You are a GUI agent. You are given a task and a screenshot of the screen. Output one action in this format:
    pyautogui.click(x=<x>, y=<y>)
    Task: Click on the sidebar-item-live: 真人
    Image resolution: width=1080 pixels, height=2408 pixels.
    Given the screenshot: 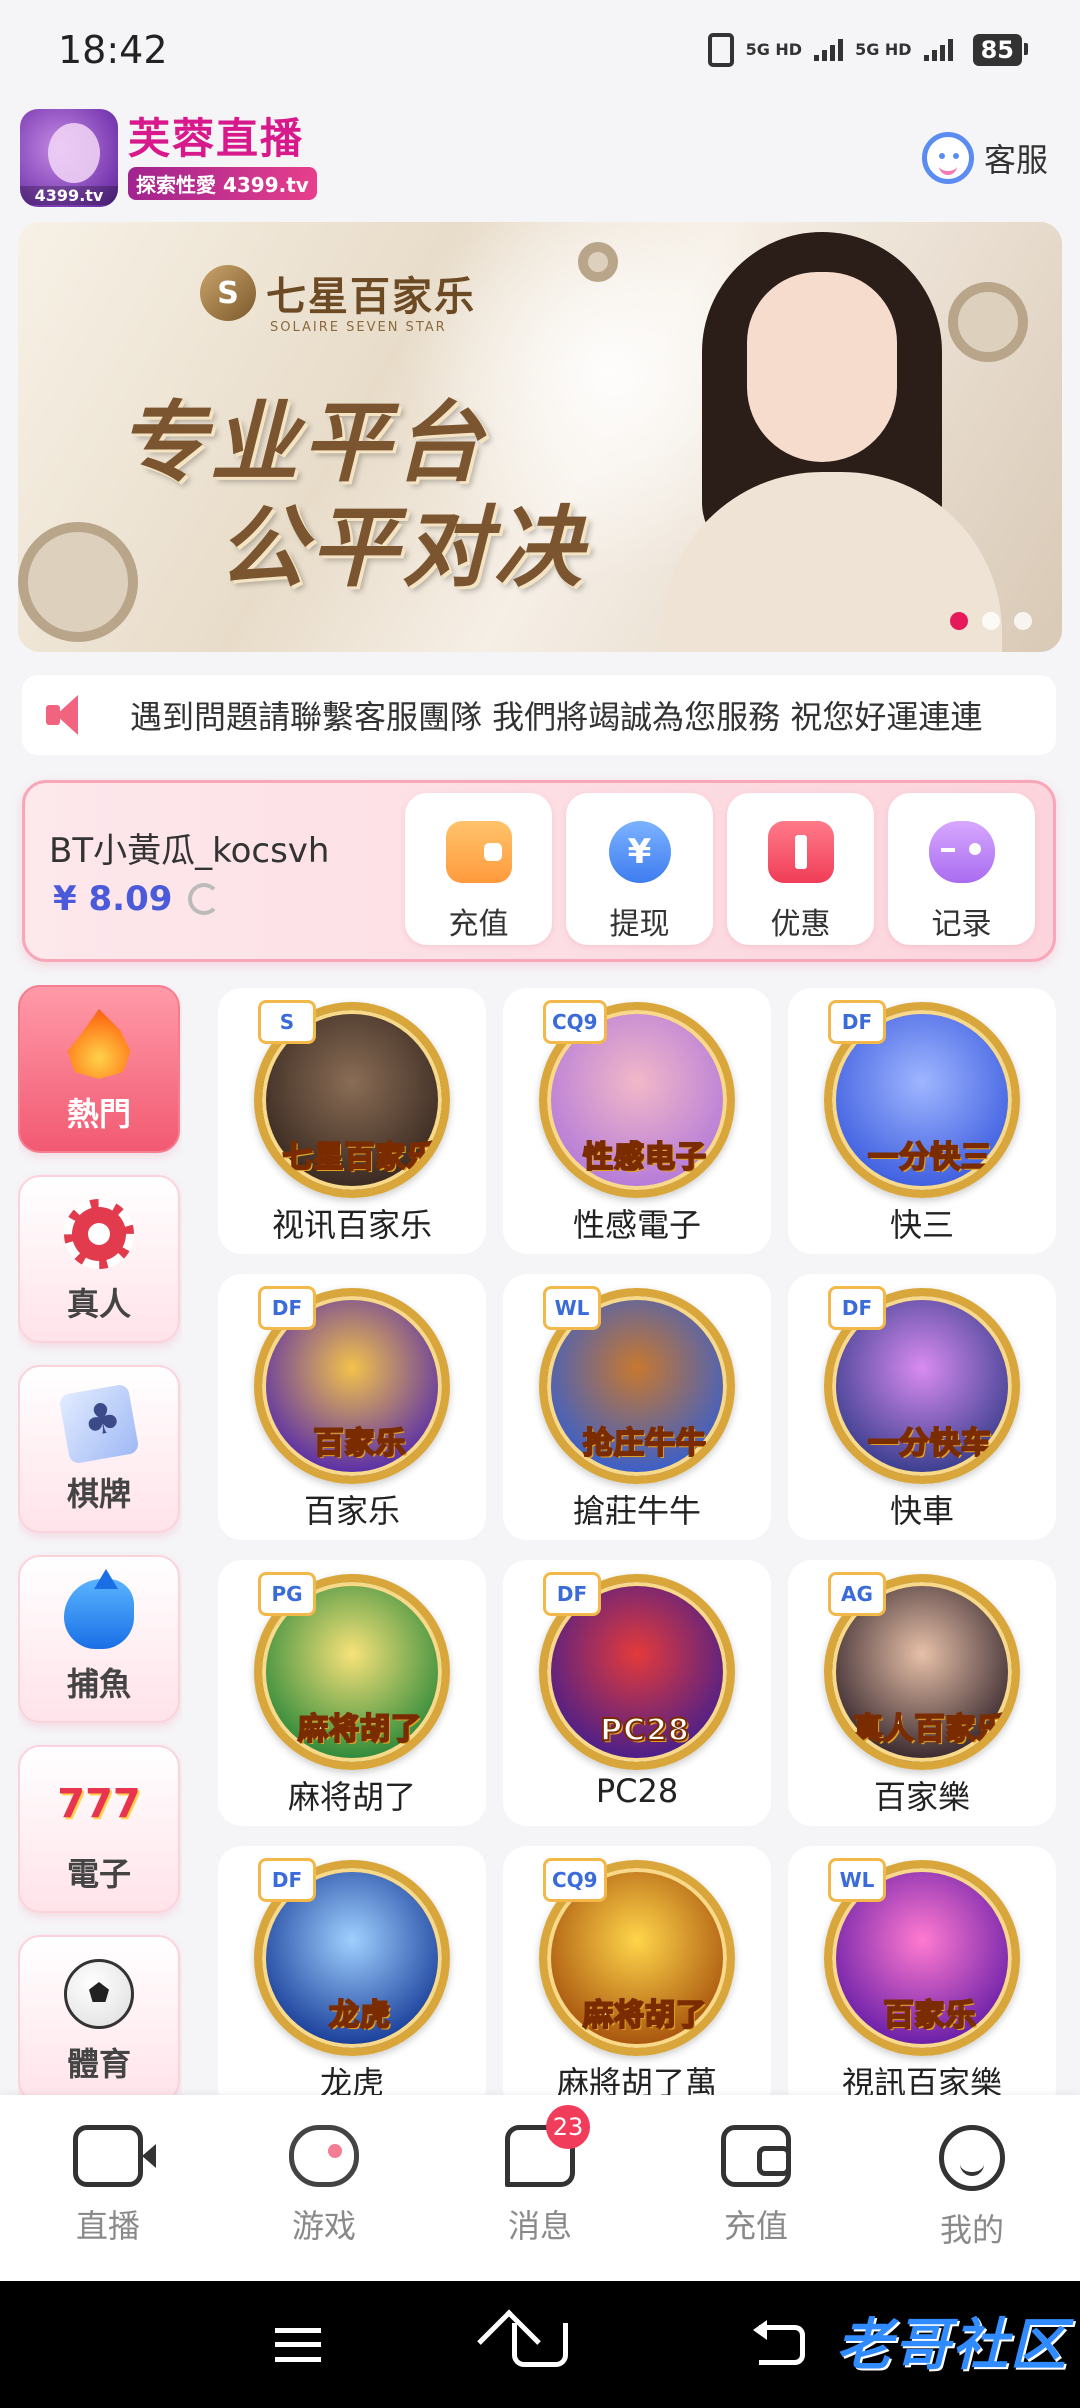 What is the action you would take?
    pyautogui.click(x=99, y=1259)
    